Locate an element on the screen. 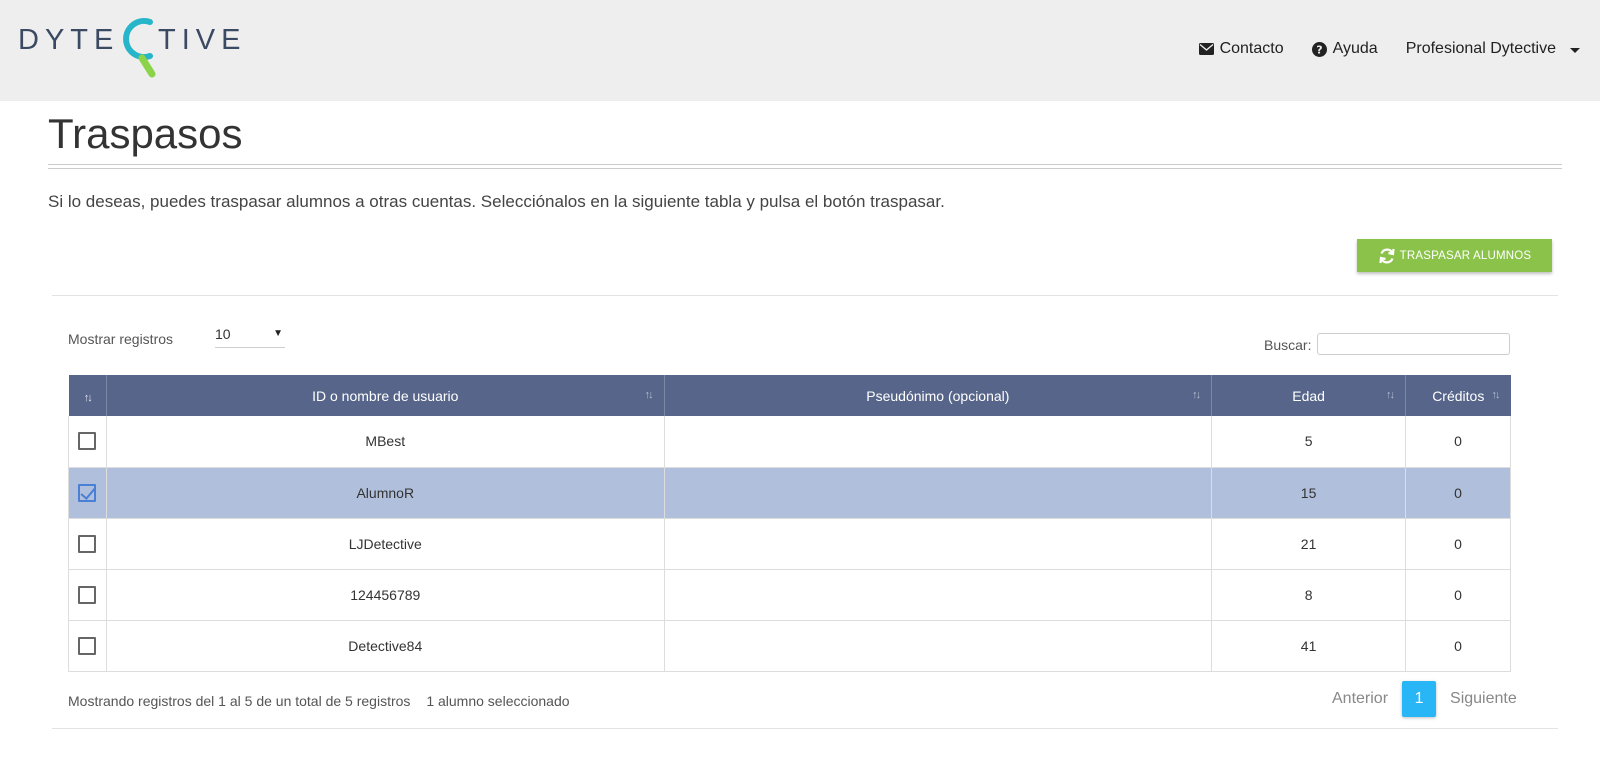  cell-id: Detective84 is located at coordinates (385, 646).